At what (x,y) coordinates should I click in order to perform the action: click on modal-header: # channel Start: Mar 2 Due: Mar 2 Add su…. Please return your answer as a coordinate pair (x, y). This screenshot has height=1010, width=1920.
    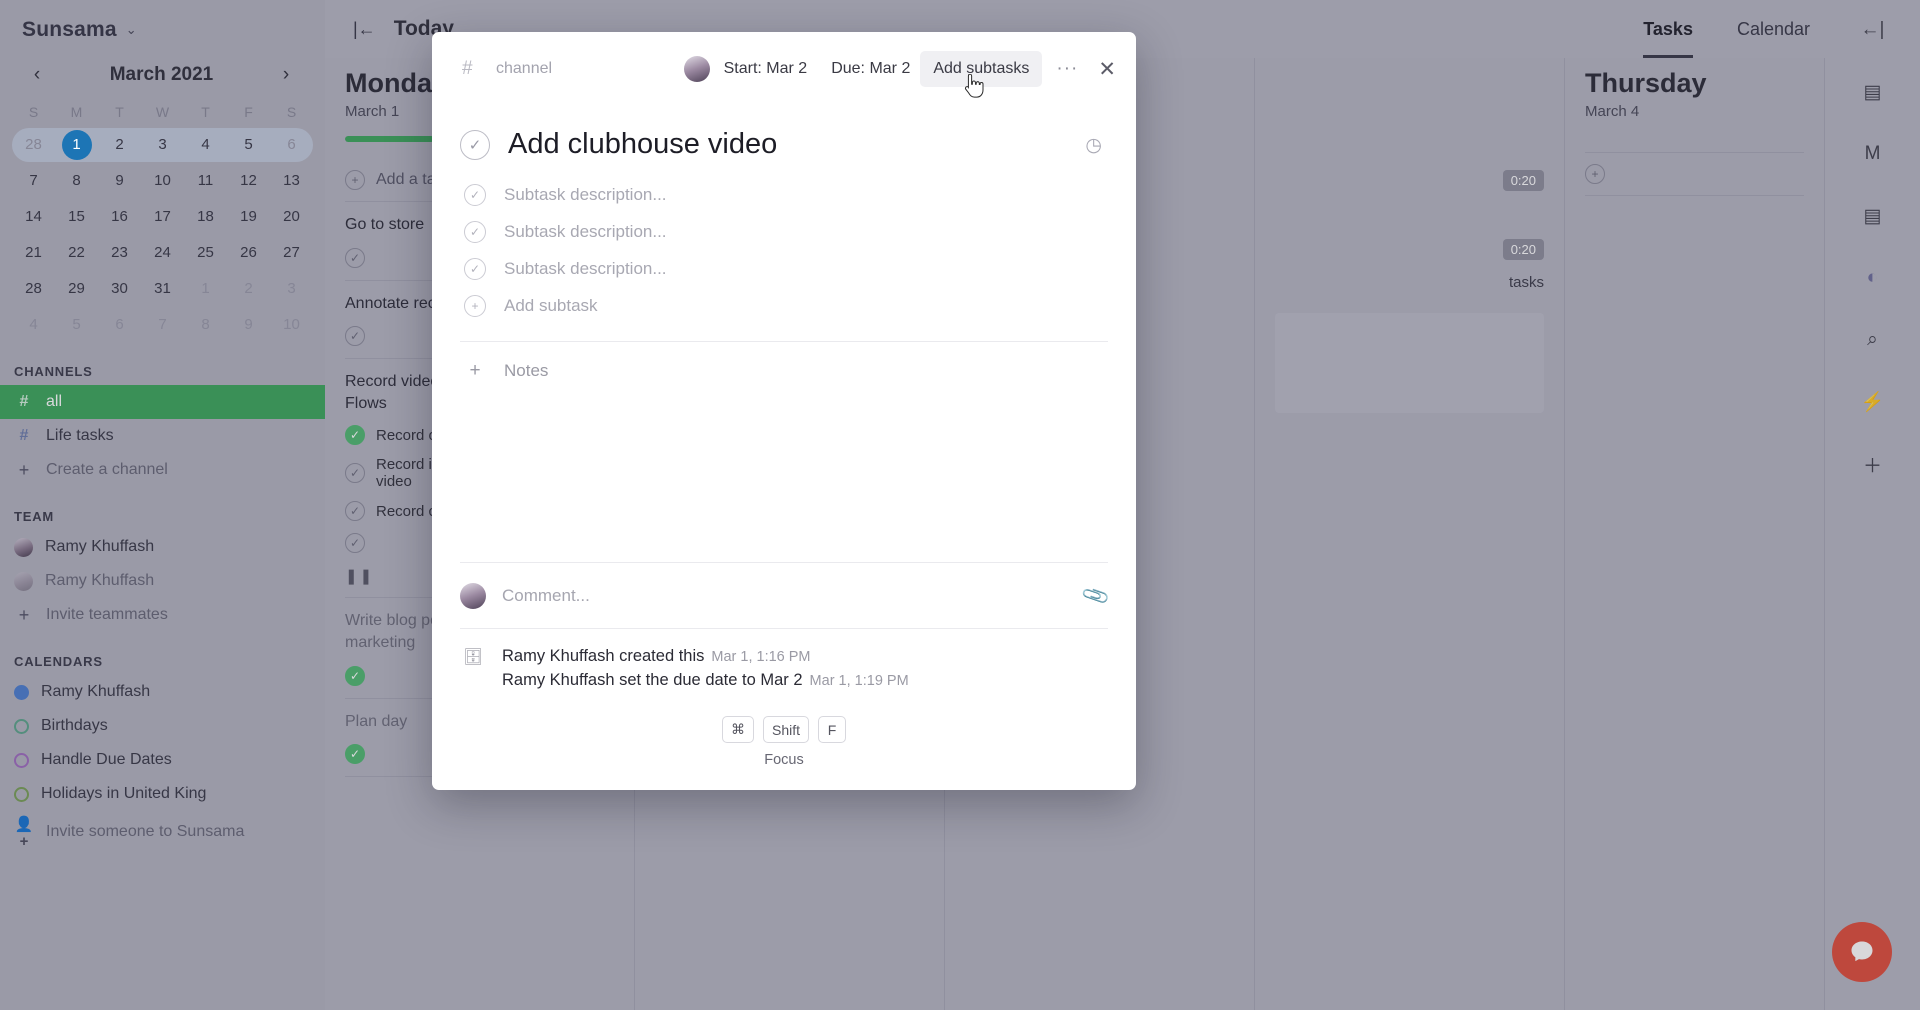
    Looking at the image, I should click on (784, 69).